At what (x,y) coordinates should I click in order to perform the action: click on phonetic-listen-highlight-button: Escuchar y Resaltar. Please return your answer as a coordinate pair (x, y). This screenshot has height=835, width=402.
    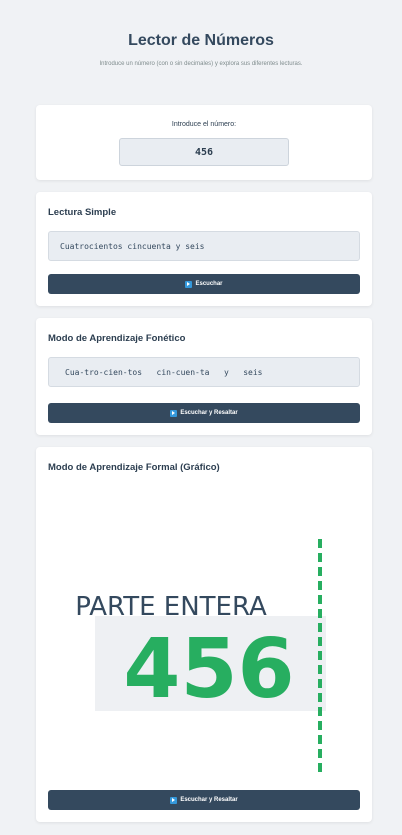
    Looking at the image, I should click on (204, 413).